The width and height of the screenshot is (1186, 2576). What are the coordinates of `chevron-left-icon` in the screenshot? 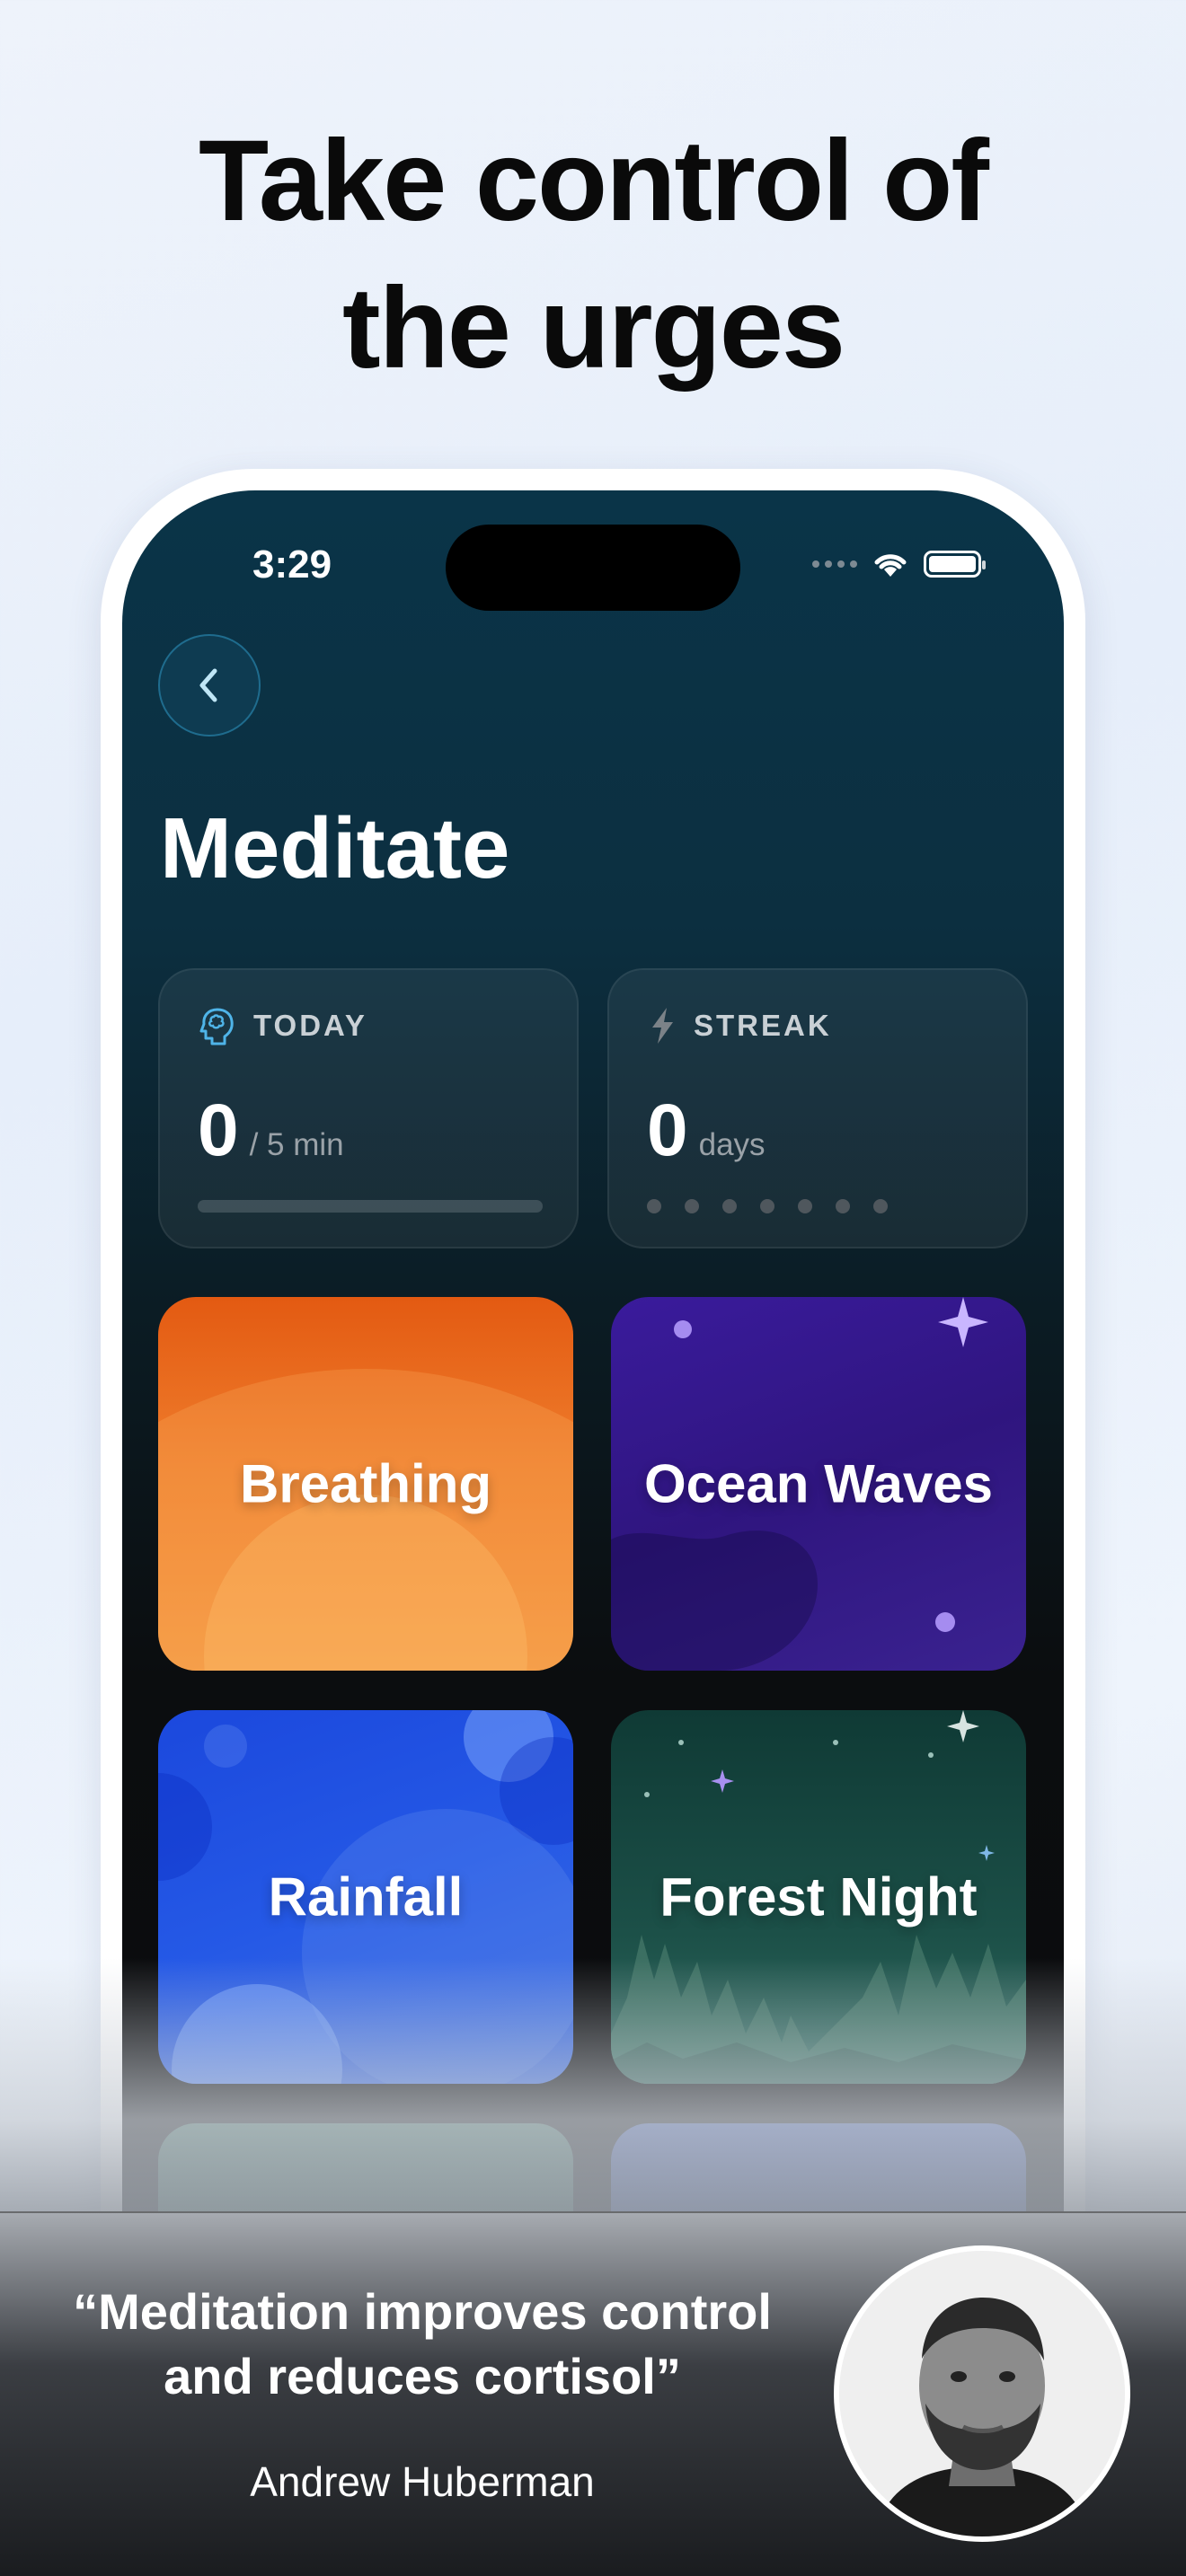 It's located at (208, 685).